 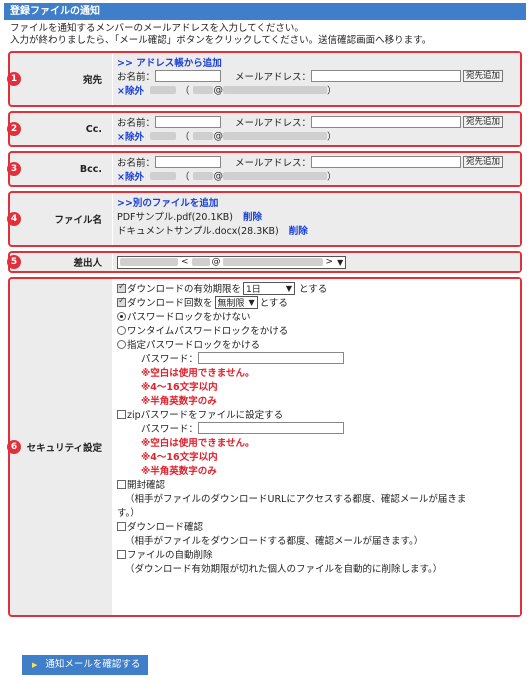 What do you see at coordinates (121, 414) in the screenshot?
I see `zip-checkbox` at bounding box center [121, 414].